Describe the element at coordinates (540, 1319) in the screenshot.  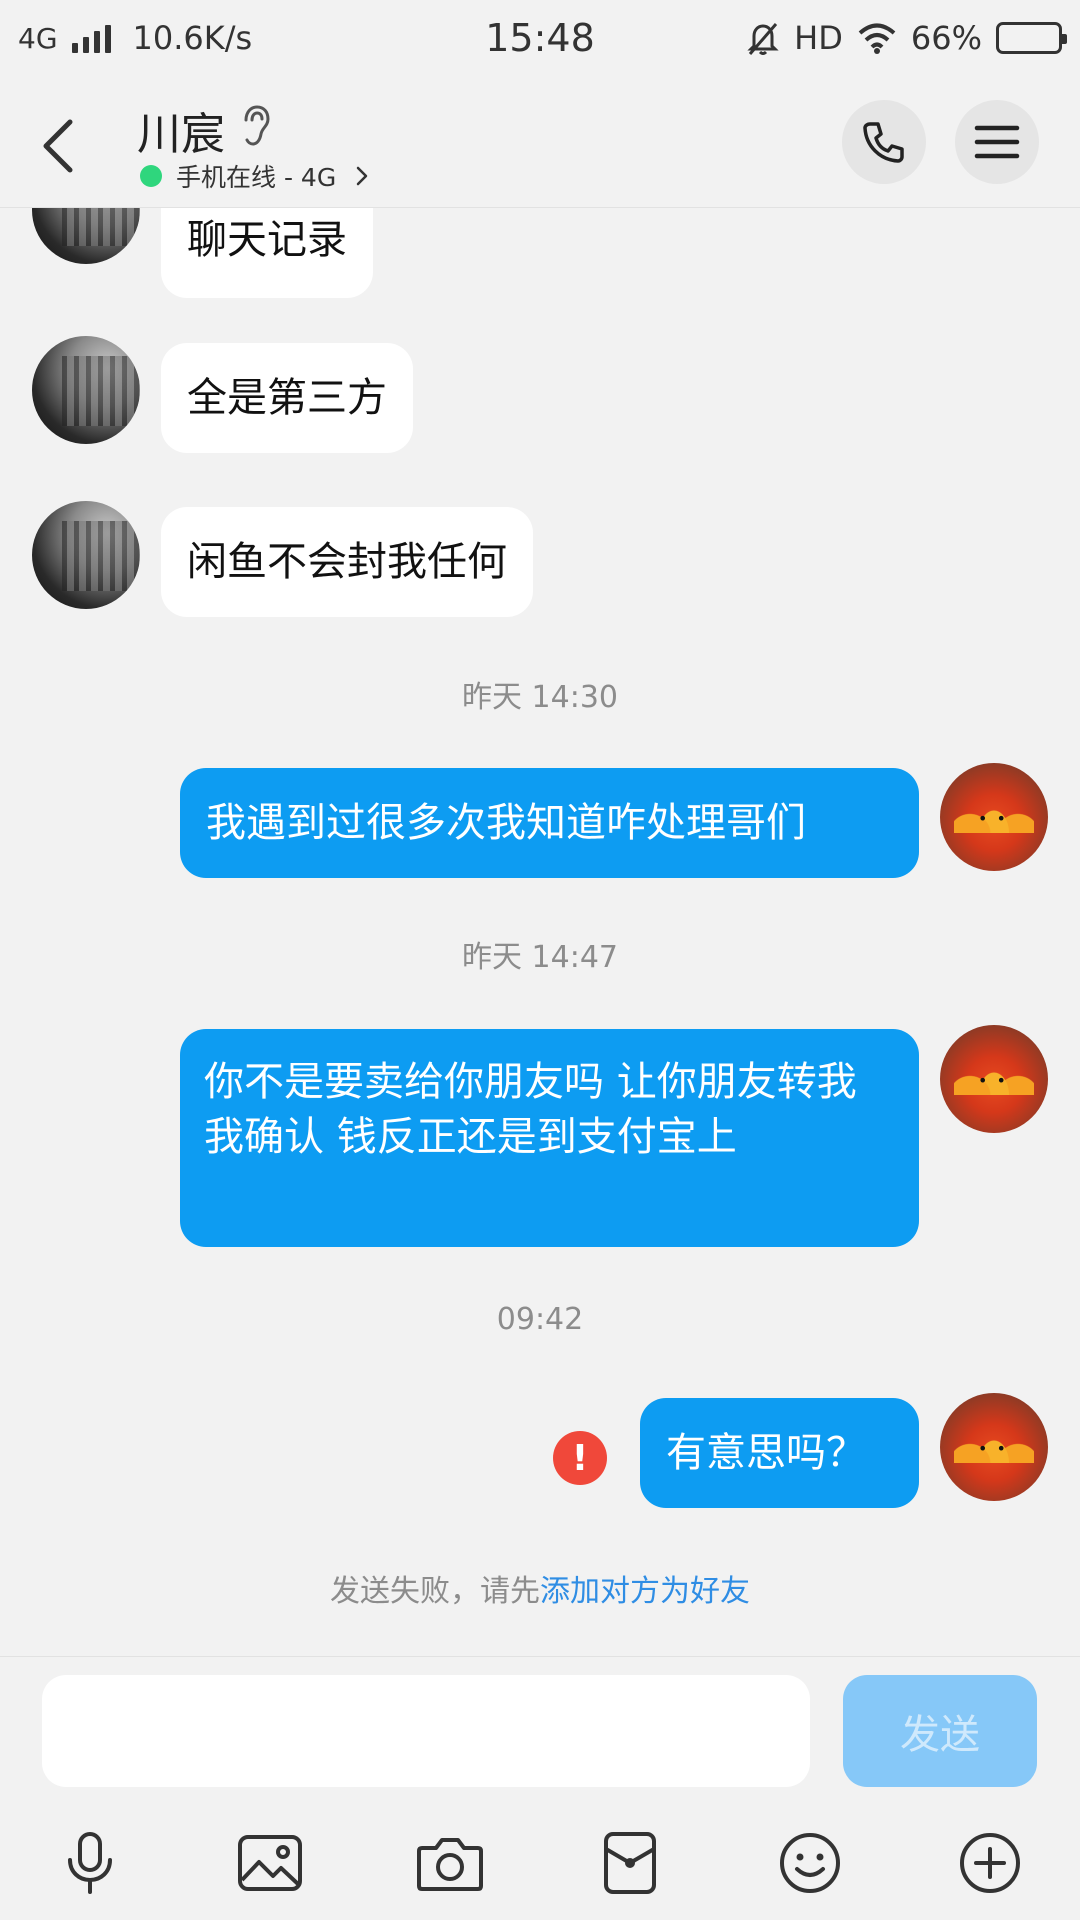
I see `message-timestamp: 09:42` at that location.